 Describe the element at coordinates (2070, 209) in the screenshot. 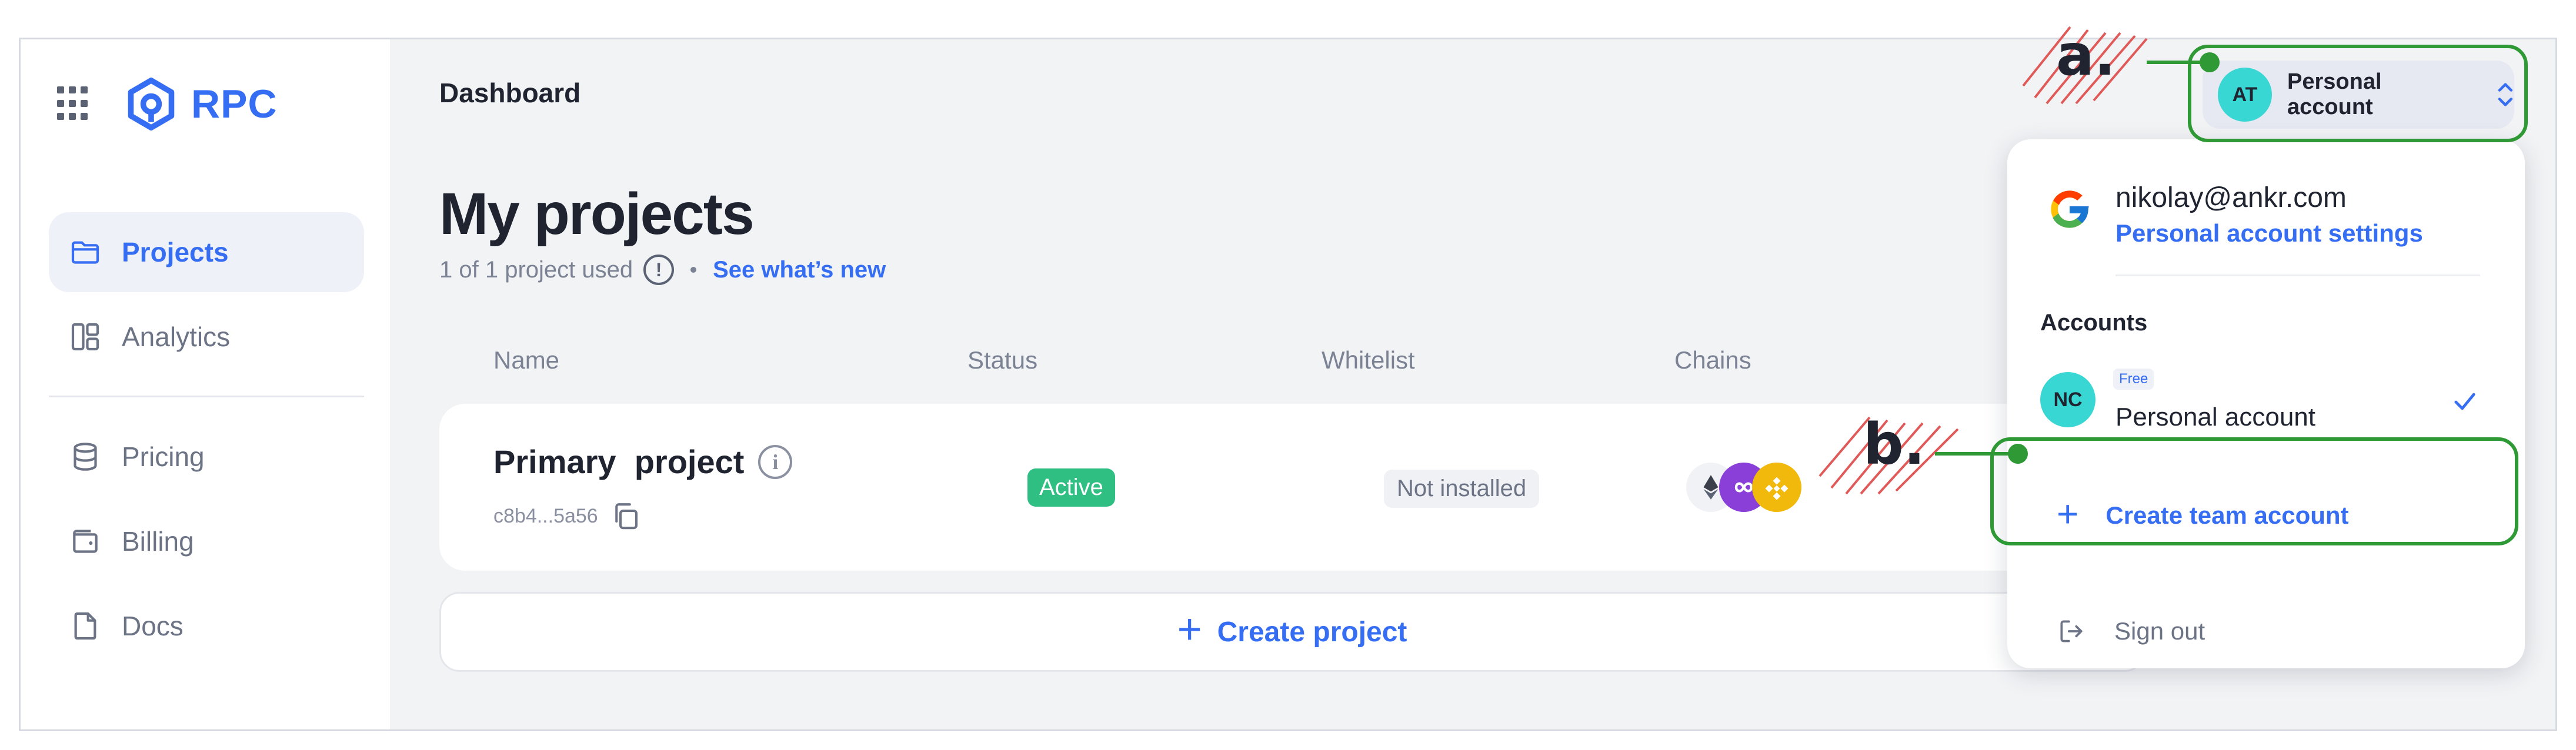

I see `google-icon` at that location.